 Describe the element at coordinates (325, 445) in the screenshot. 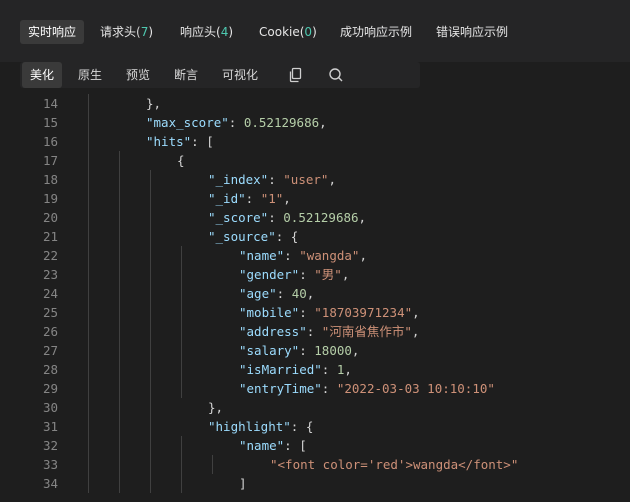

I see `code-line: 32 "name": [` at that location.